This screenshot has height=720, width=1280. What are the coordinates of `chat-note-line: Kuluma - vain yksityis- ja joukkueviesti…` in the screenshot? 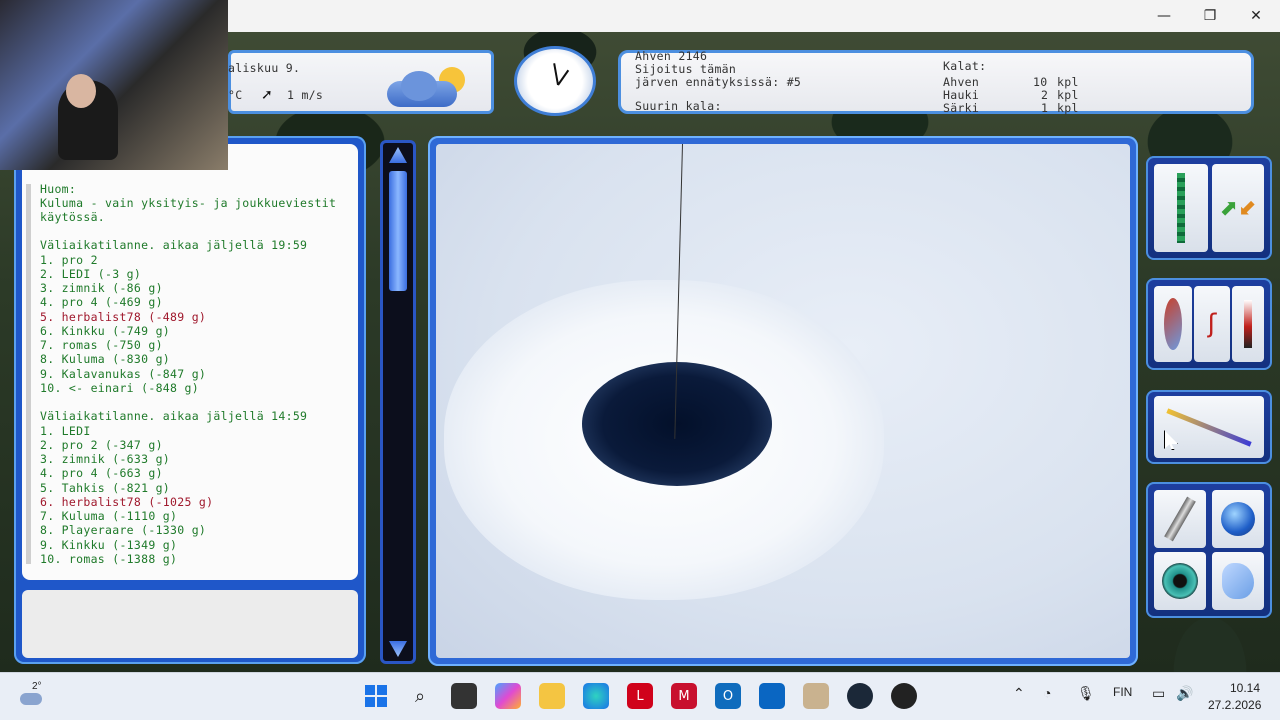 It's located at (188, 203).